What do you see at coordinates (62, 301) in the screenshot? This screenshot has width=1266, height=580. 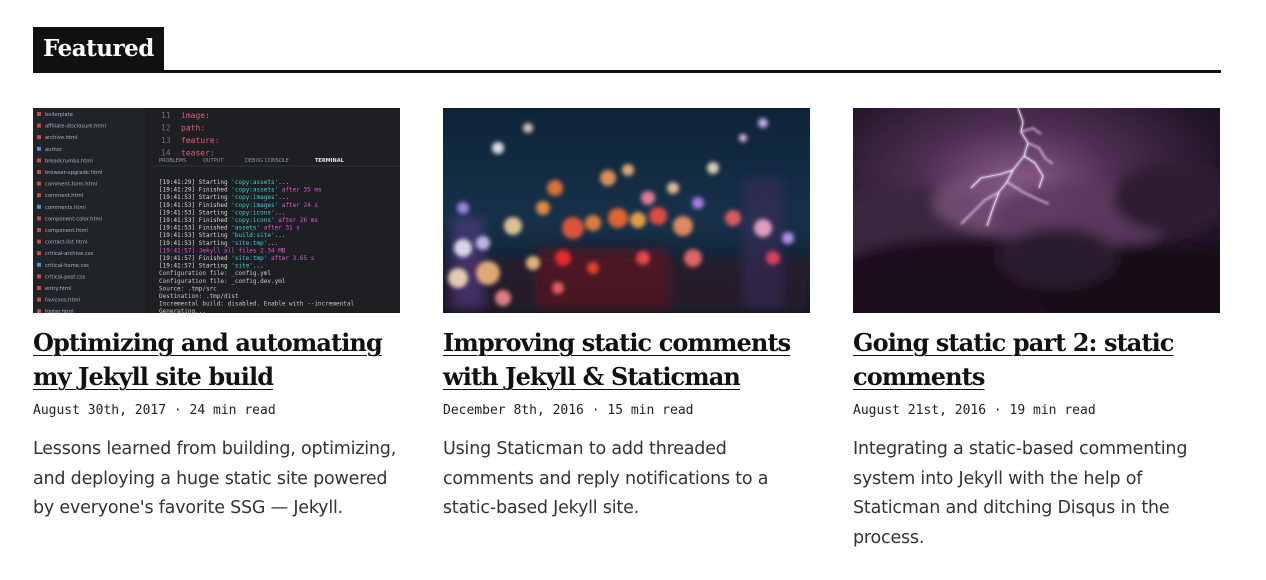 I see `image-text: favicons.html` at bounding box center [62, 301].